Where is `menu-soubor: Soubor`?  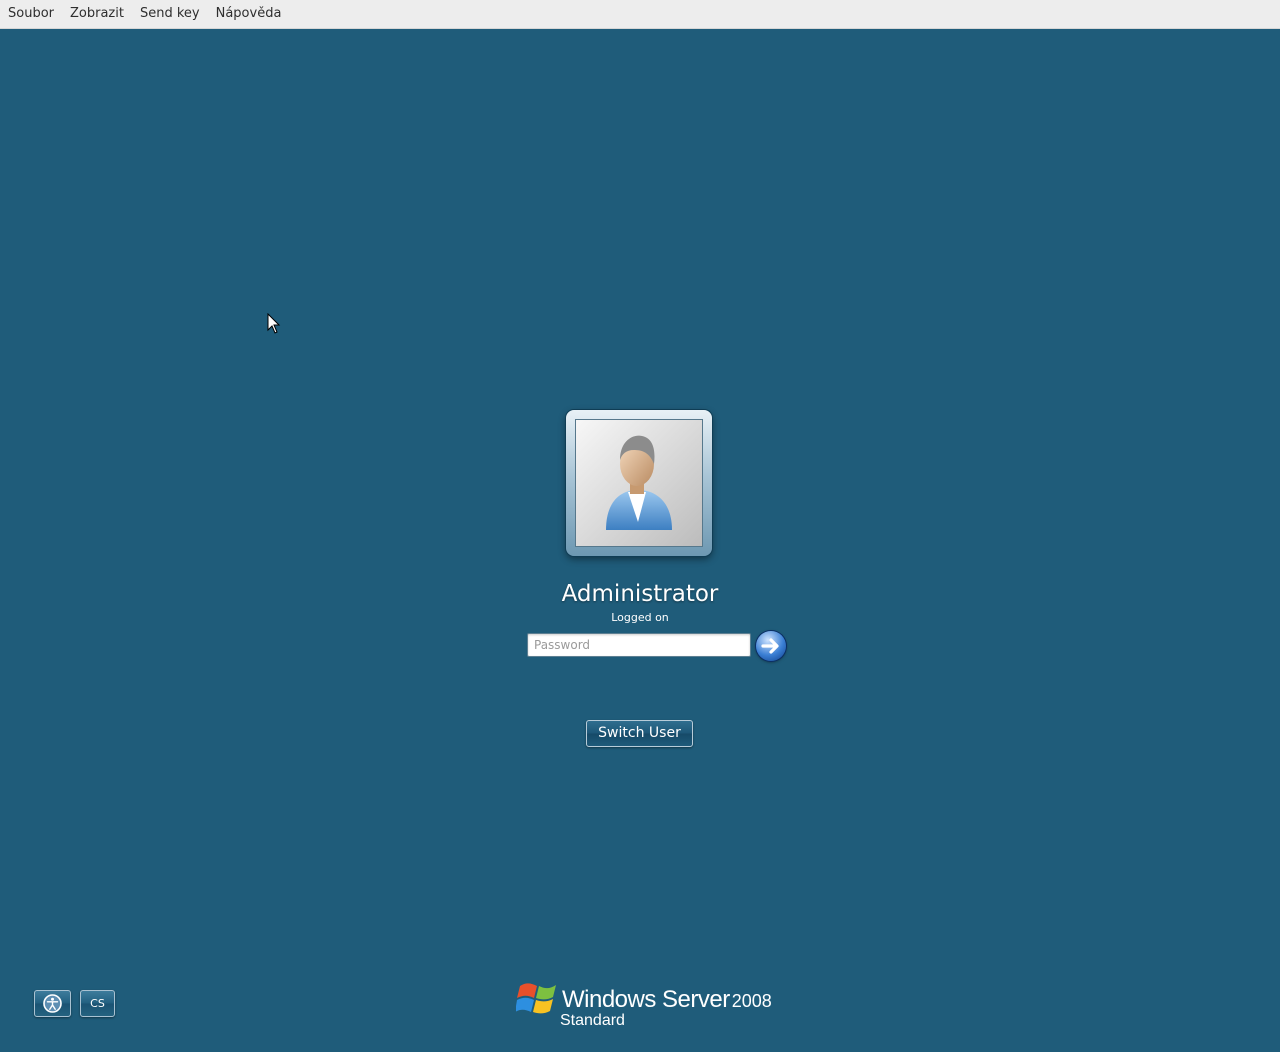
menu-soubor: Soubor is located at coordinates (31, 14).